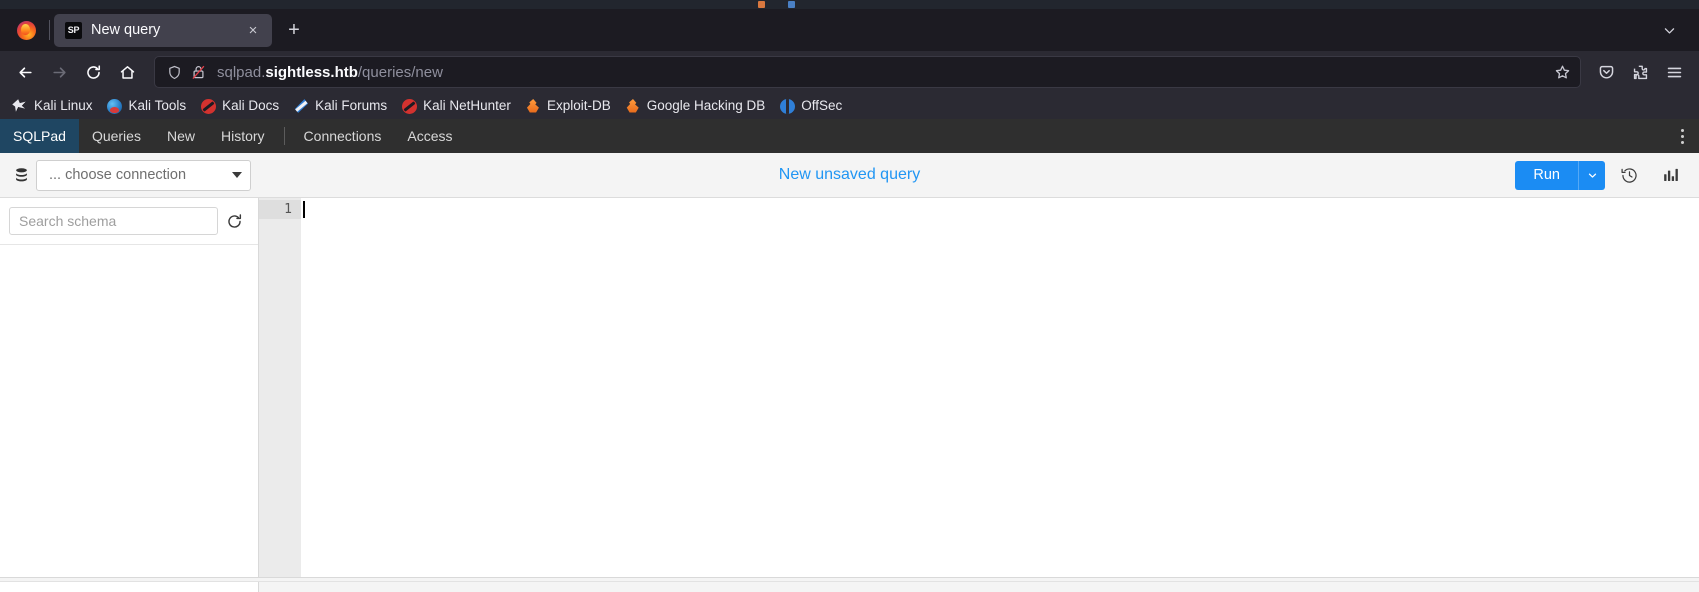 This screenshot has height=592, width=1699. I want to click on bookmark-google-hacking-db: Google Hacking DB, so click(695, 106).